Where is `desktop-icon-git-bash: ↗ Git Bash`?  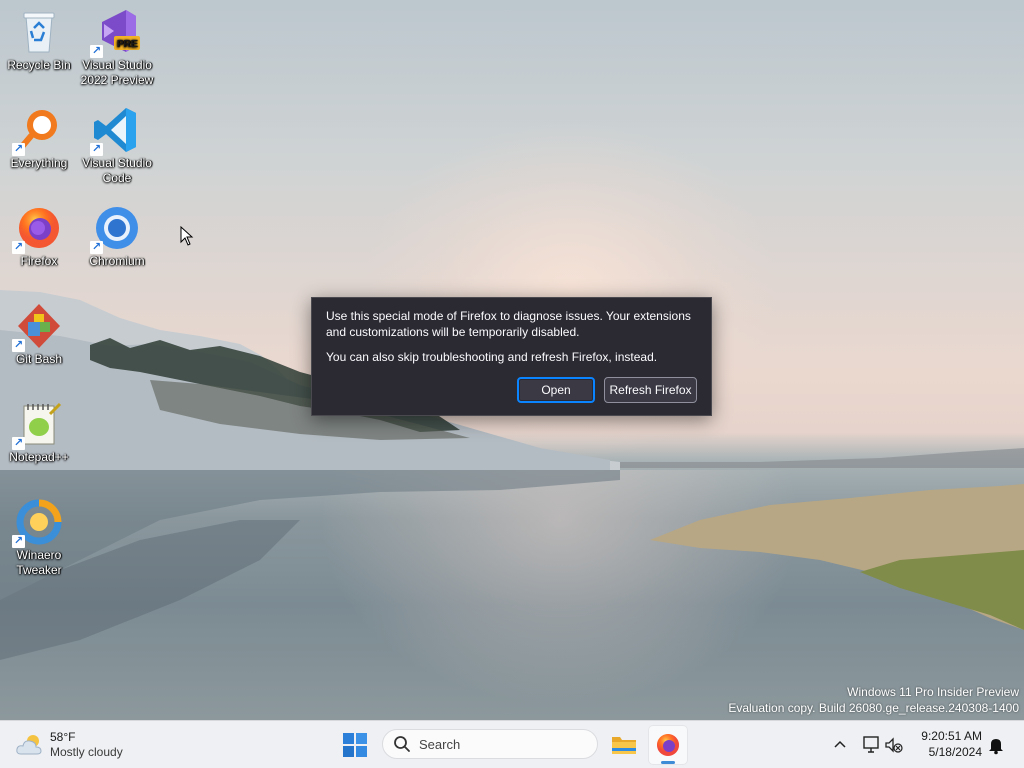 desktop-icon-git-bash: ↗ Git Bash is located at coordinates (39, 334).